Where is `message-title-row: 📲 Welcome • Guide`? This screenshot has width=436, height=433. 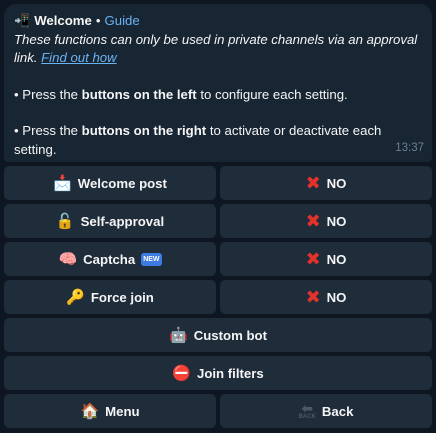 message-title-row: 📲 Welcome • Guide is located at coordinates (218, 21).